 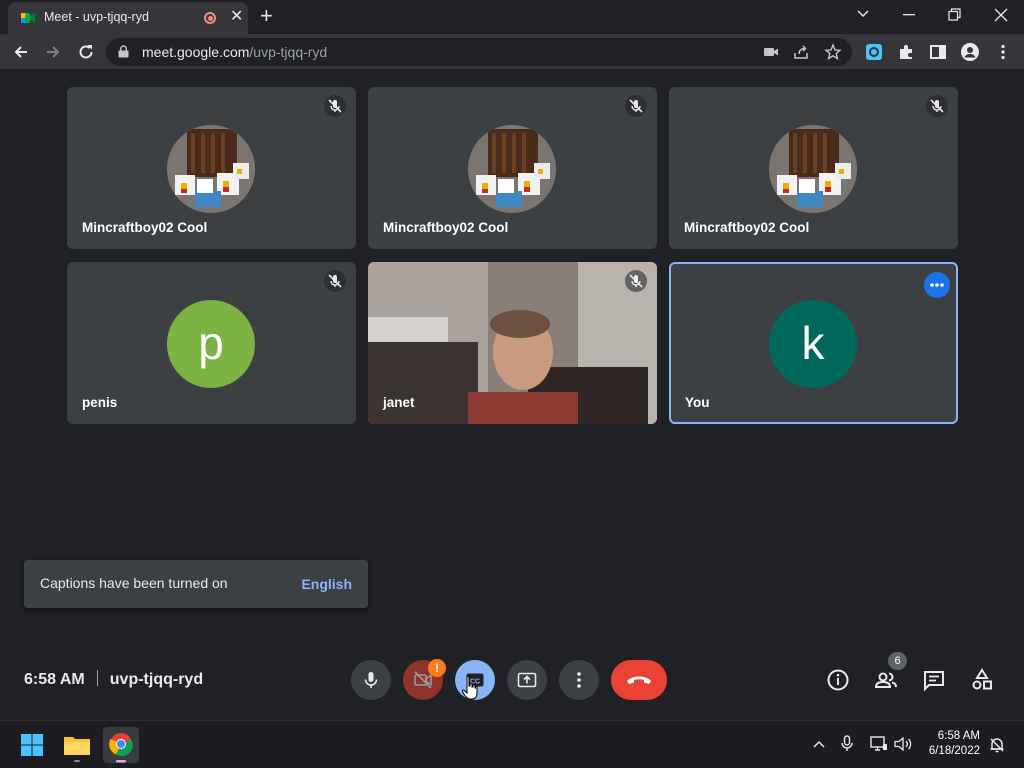 I want to click on url-text: meet.google.com/uvp-tjqq-ryd, so click(x=234, y=52).